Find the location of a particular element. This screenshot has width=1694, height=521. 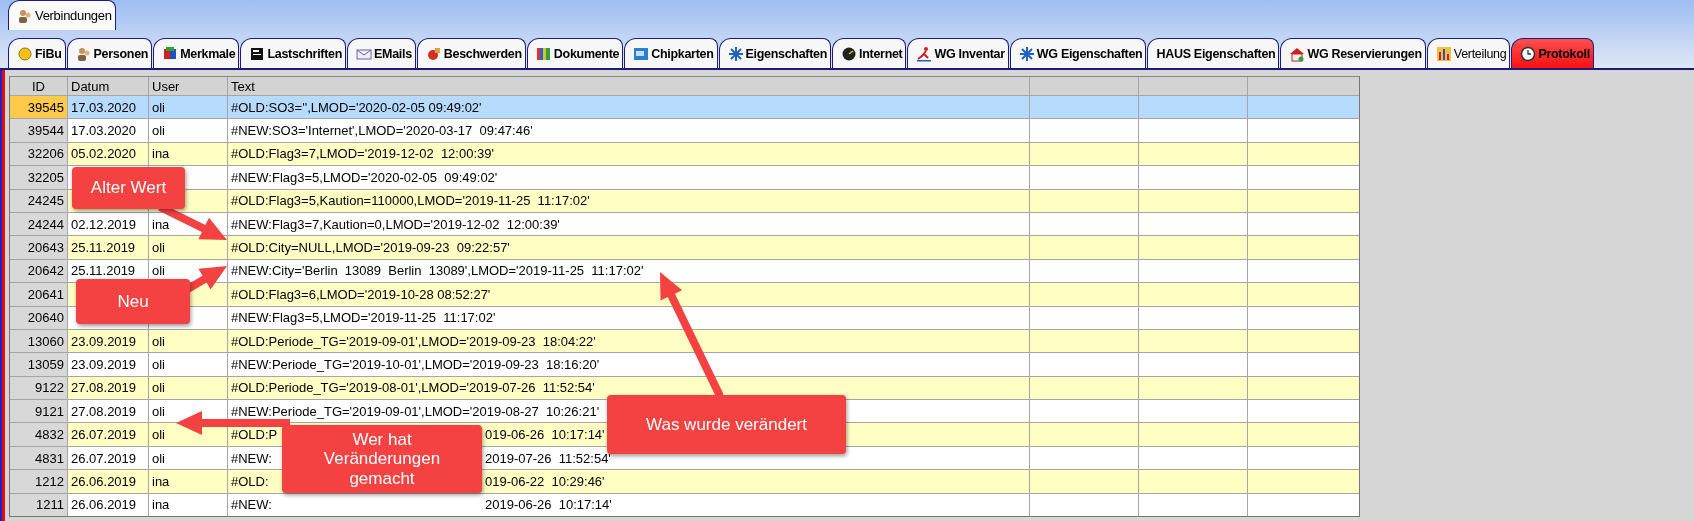

cube-icon is located at coordinates (170, 53).